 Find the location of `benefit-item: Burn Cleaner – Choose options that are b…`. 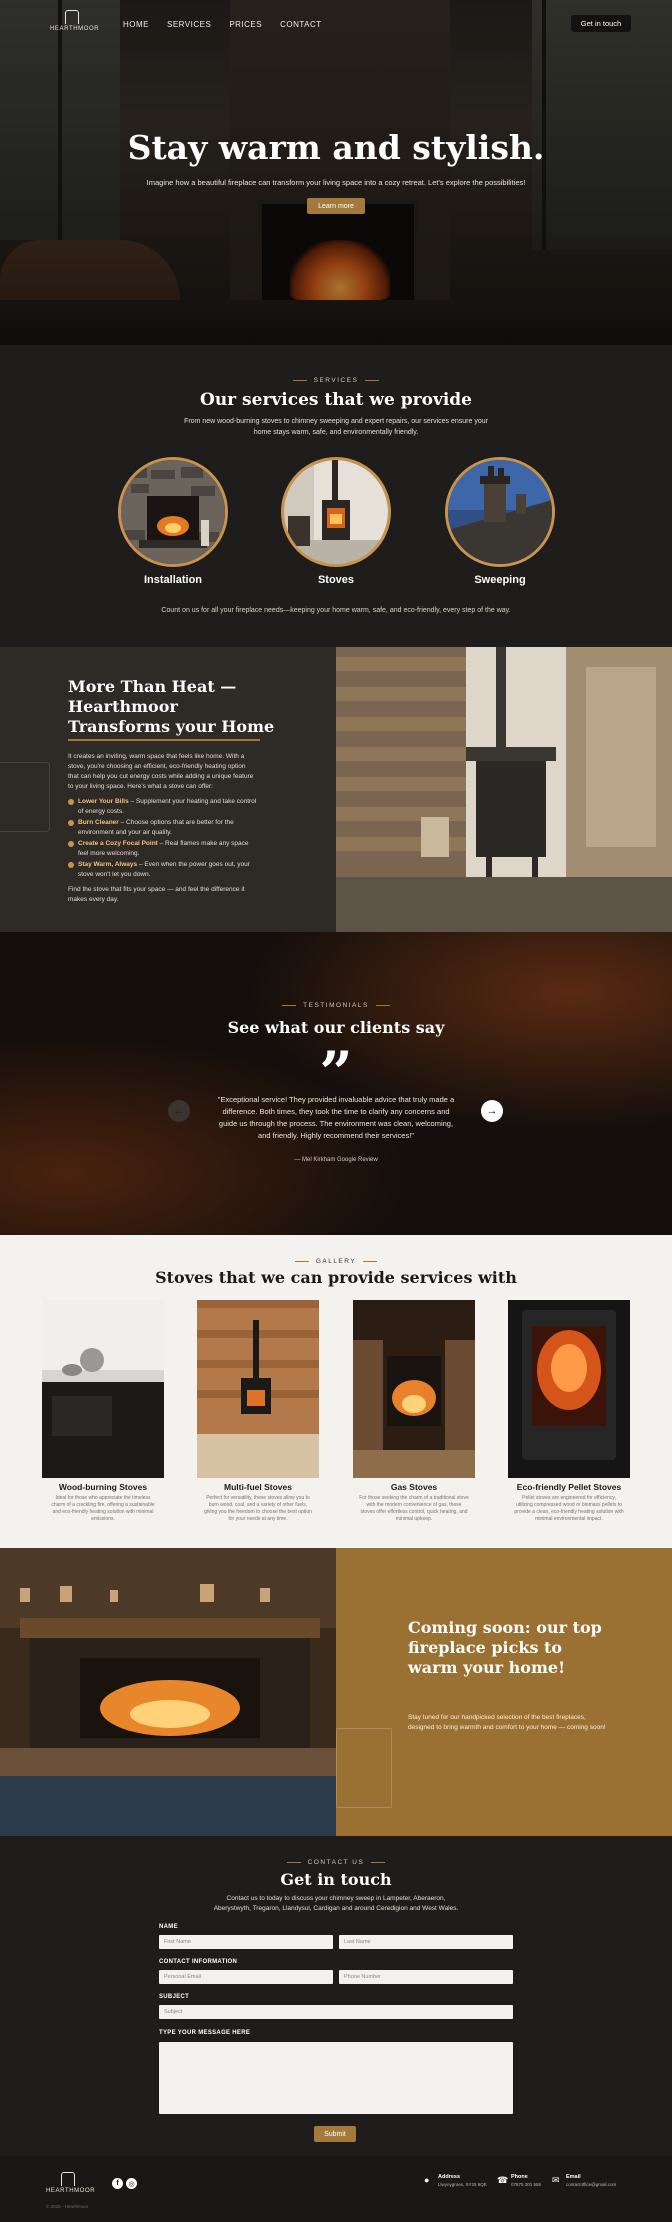

benefit-item: Burn Cleaner – Choose options that are b… is located at coordinates (163, 827).